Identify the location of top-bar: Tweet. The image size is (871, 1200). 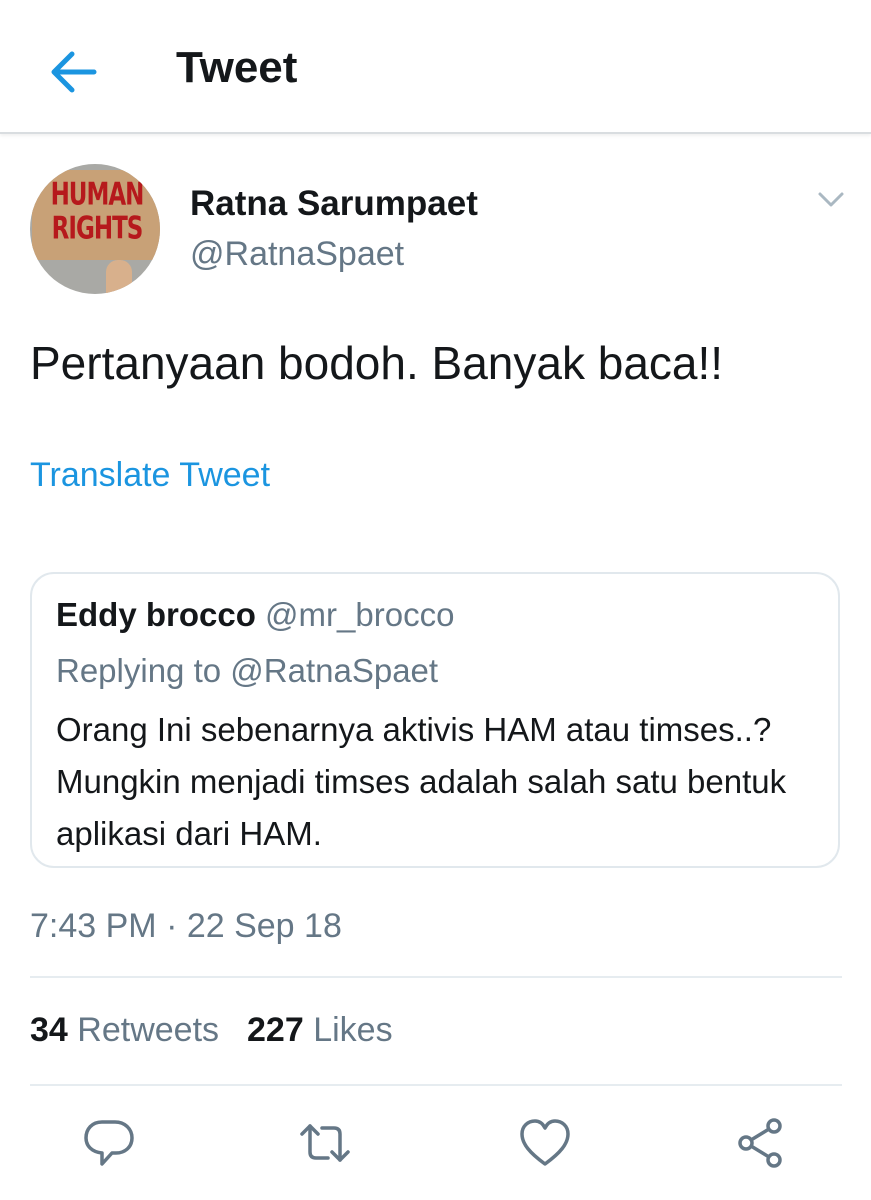
(435, 67).